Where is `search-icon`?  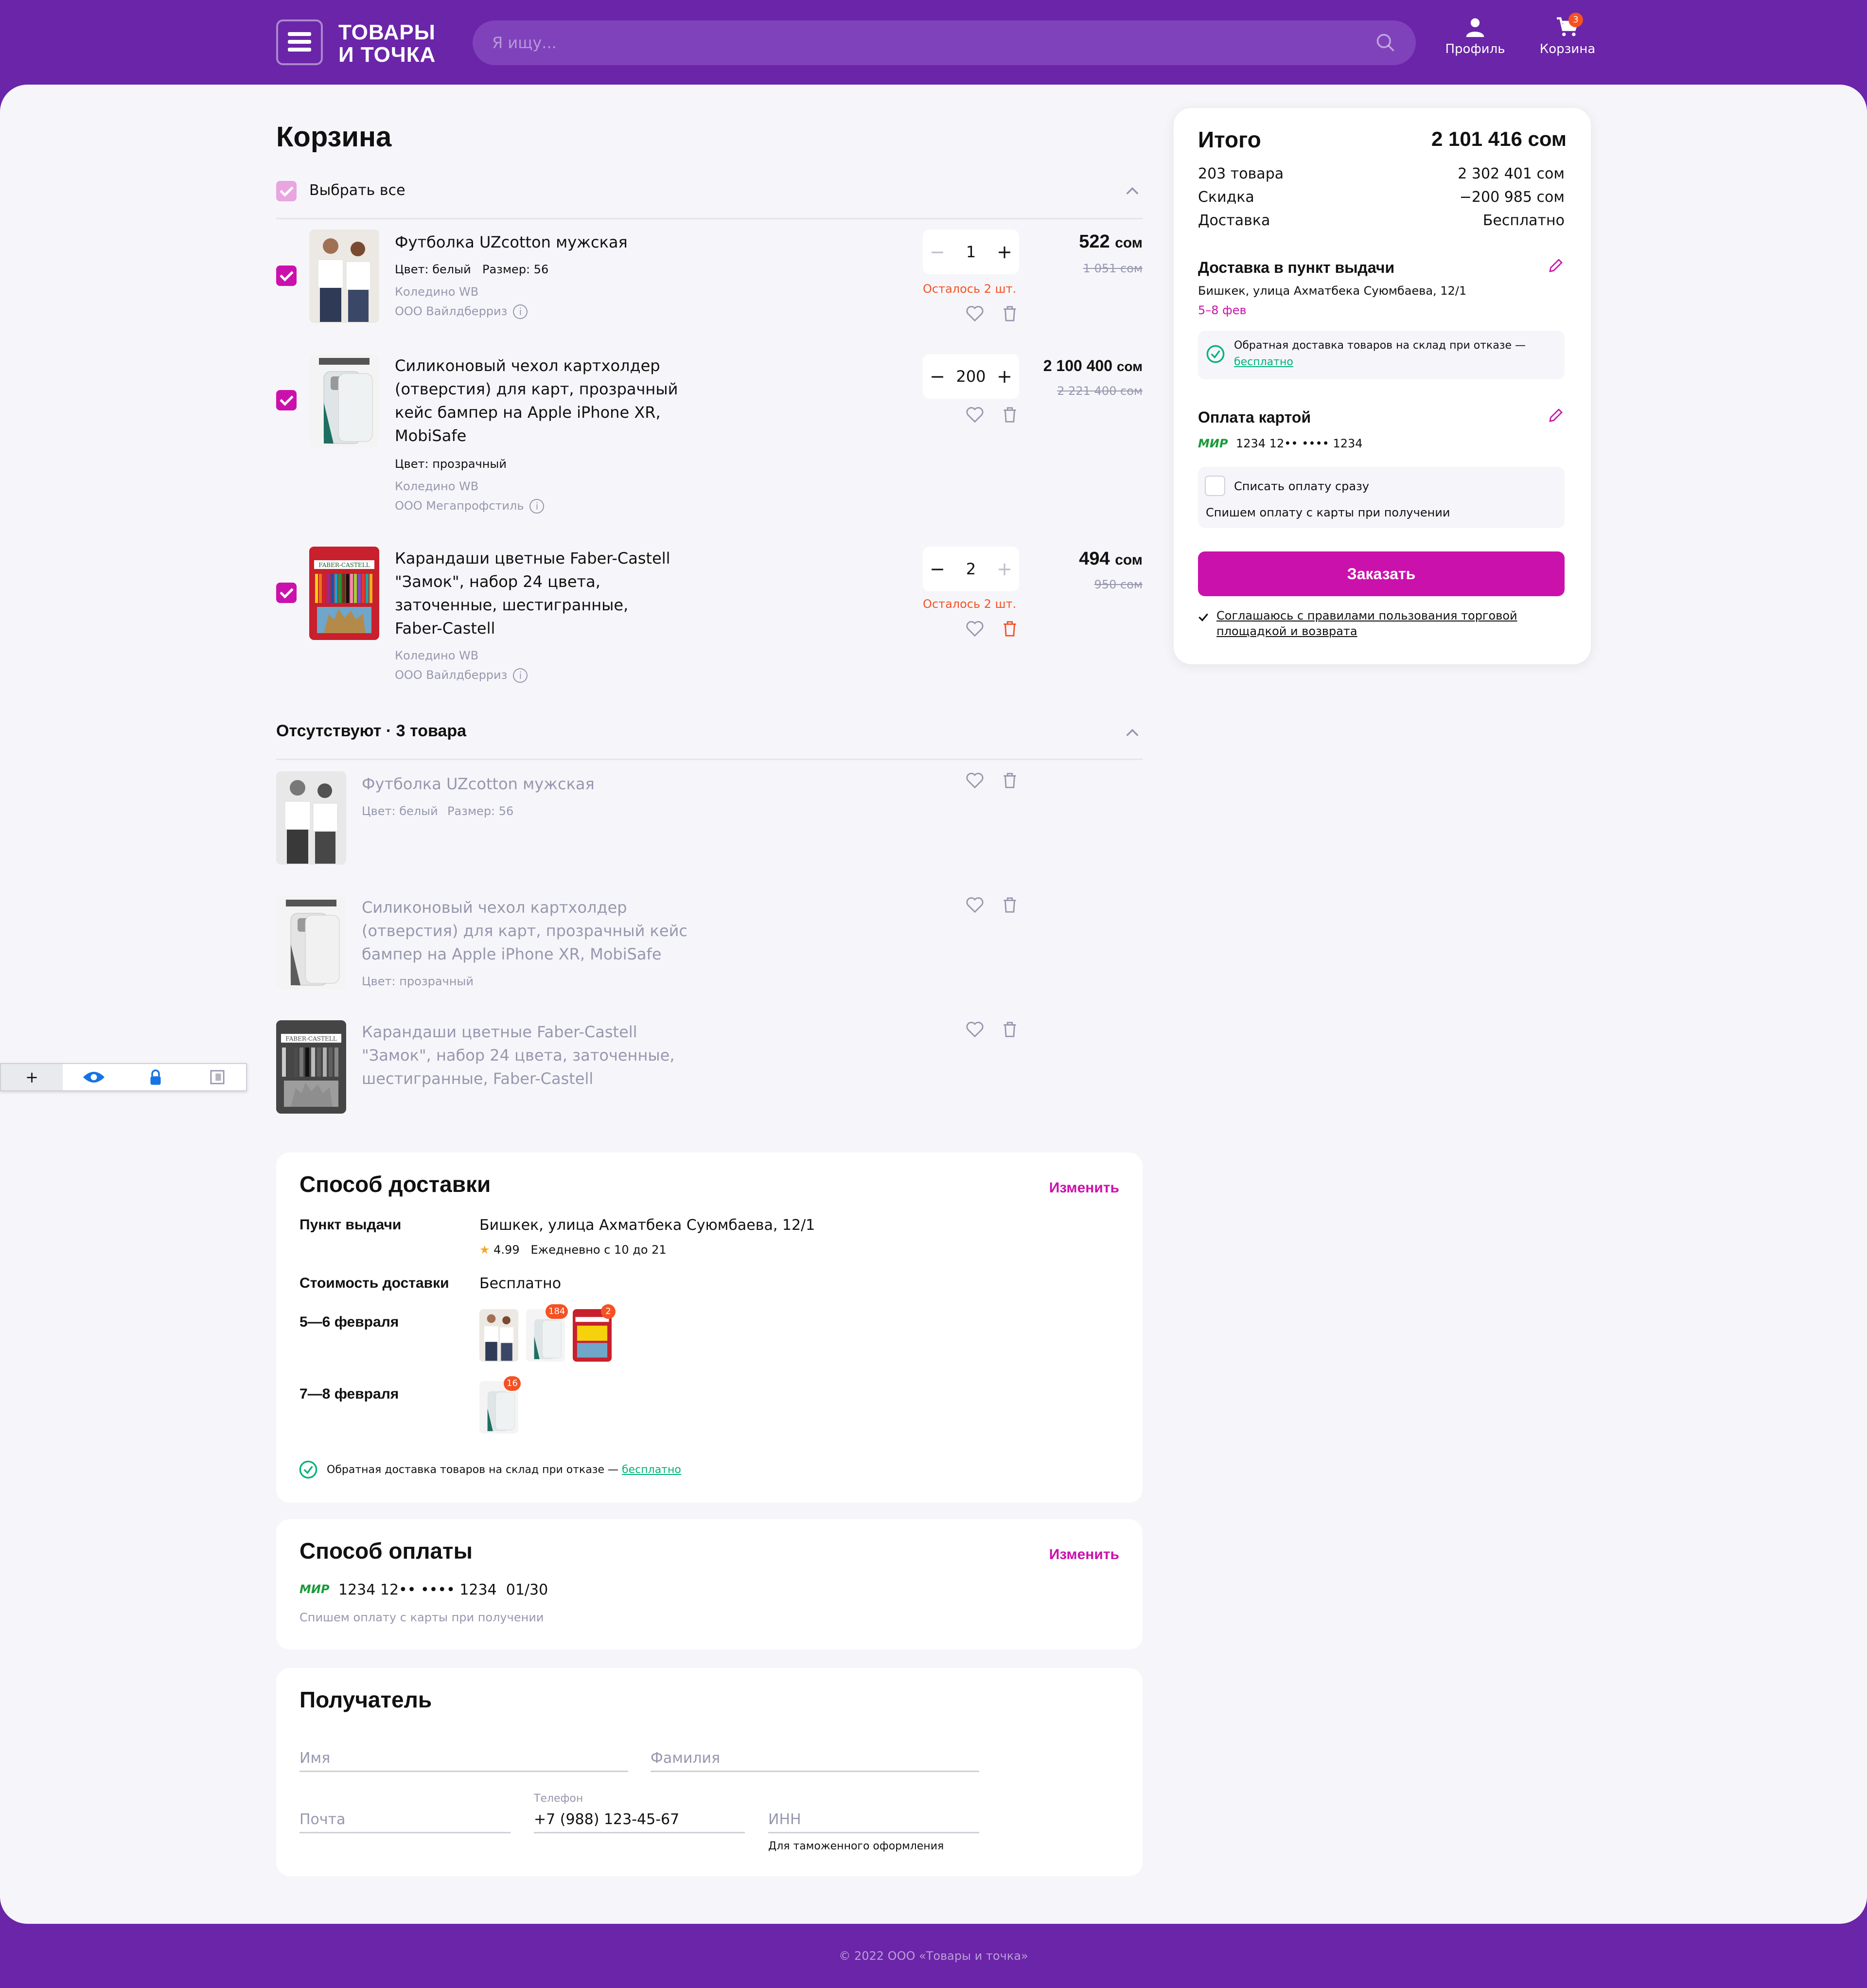 search-icon is located at coordinates (1385, 42).